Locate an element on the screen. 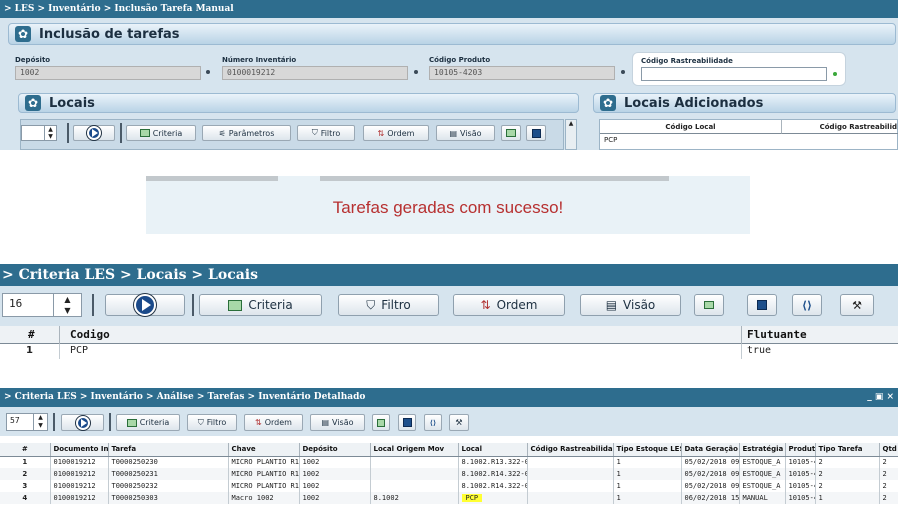 This screenshot has height=523, width=898. column-header: Produto is located at coordinates (800, 450).